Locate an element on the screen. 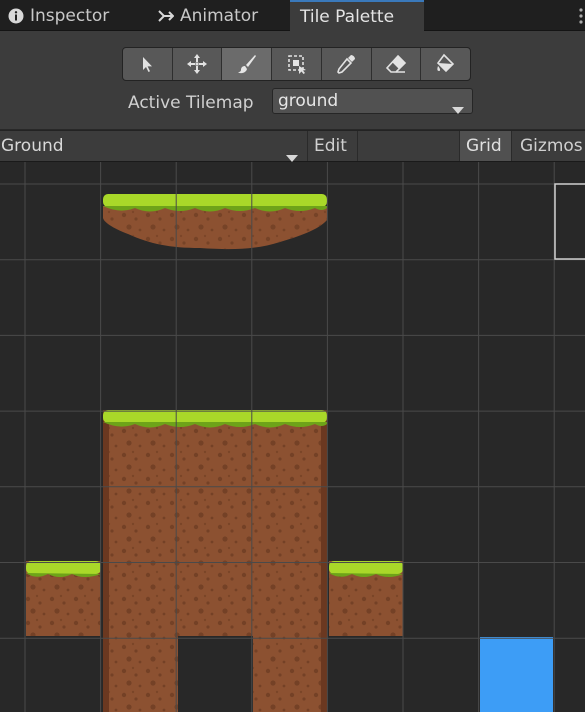 This screenshot has height=712, width=585. move-tool is located at coordinates (198, 64).